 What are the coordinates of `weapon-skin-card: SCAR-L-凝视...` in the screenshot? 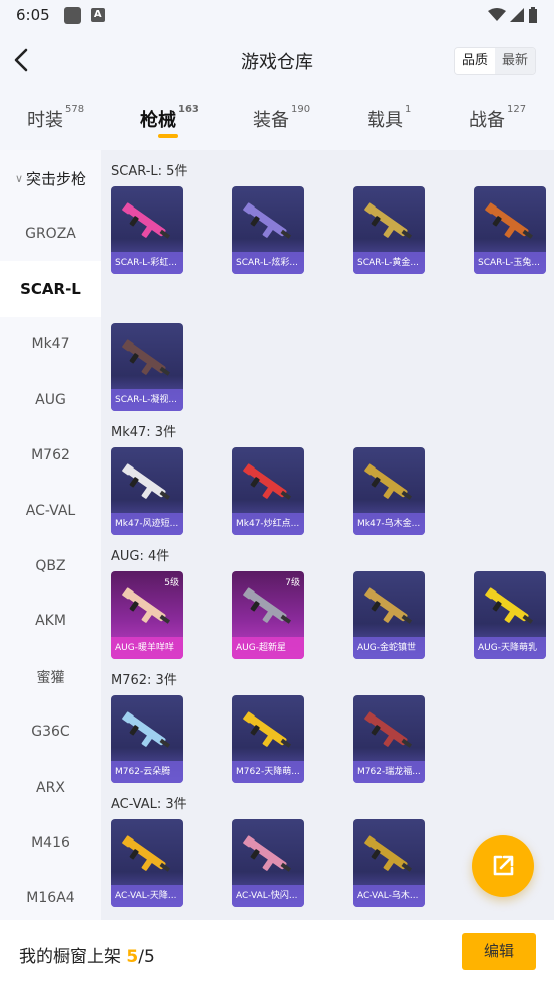 It's located at (147, 367).